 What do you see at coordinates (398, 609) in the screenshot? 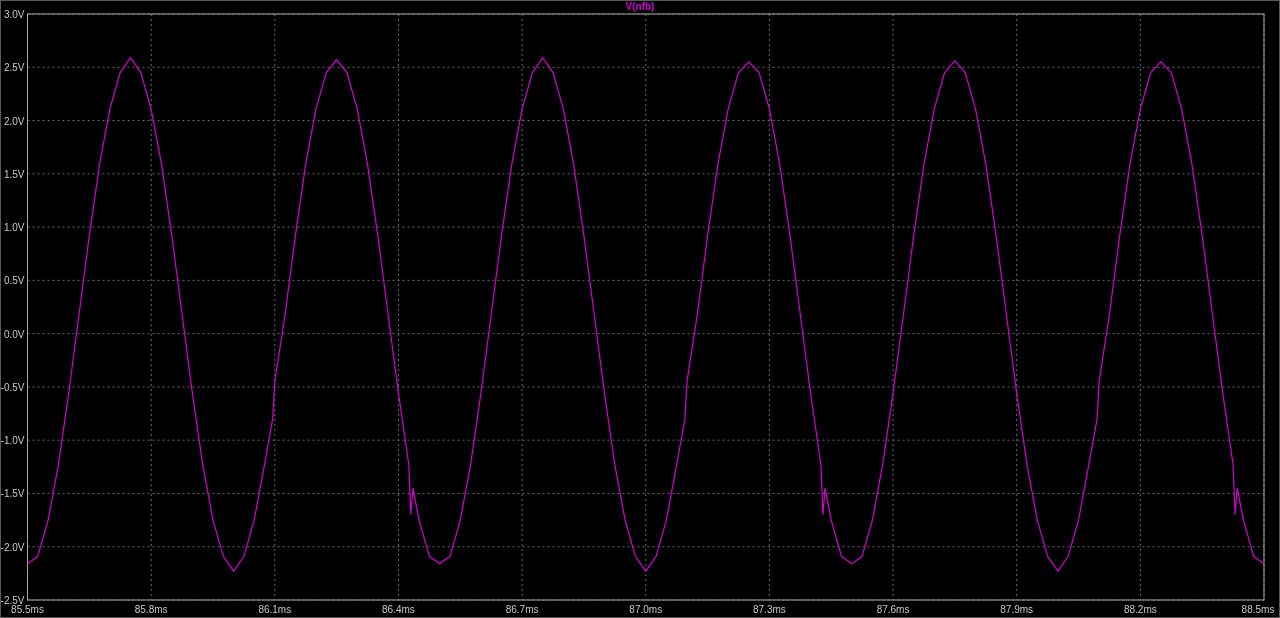
I see `x-axis-tick-label: 86.4ms` at bounding box center [398, 609].